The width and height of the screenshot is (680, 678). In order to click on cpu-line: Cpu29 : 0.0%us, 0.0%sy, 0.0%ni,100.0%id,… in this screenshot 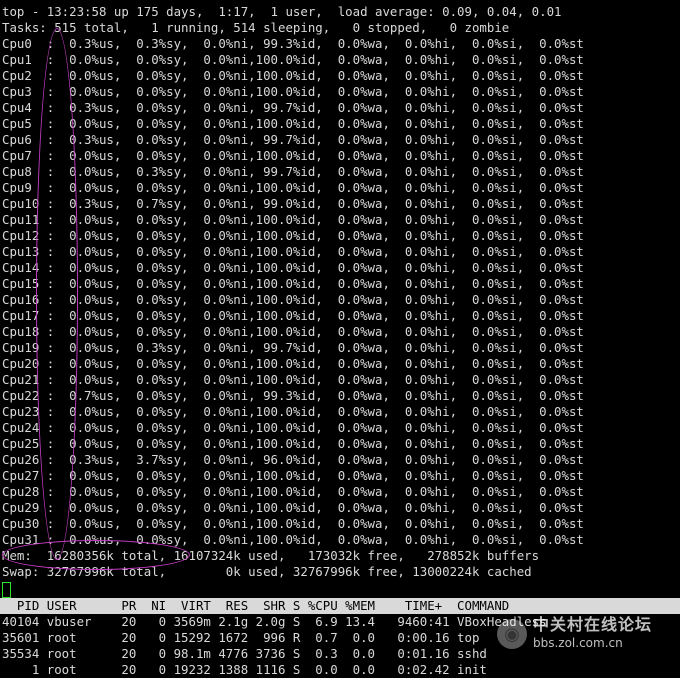, I will do `click(293, 507)`.